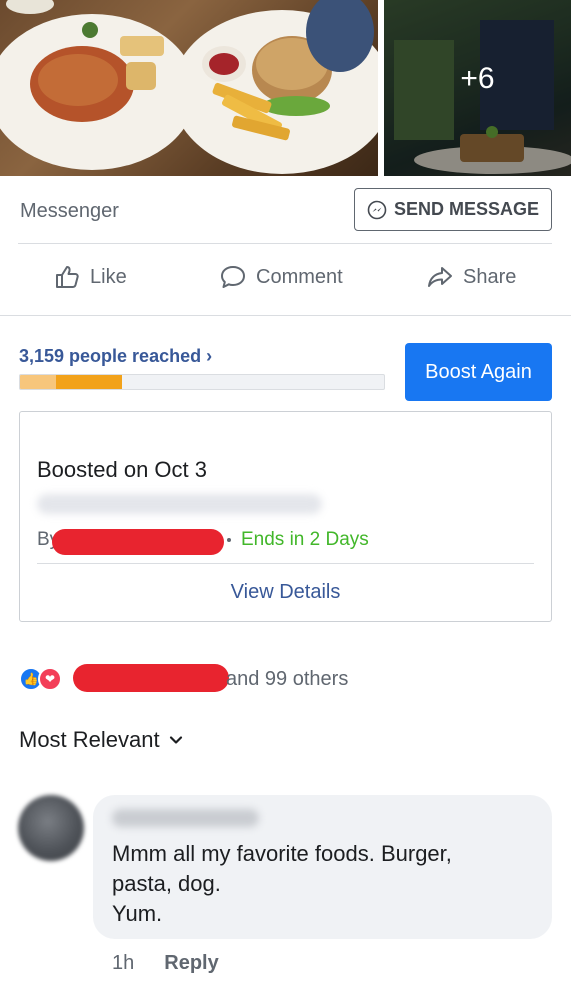  What do you see at coordinates (115, 356) in the screenshot?
I see `people-reached-link: 3,159 people reached ›` at bounding box center [115, 356].